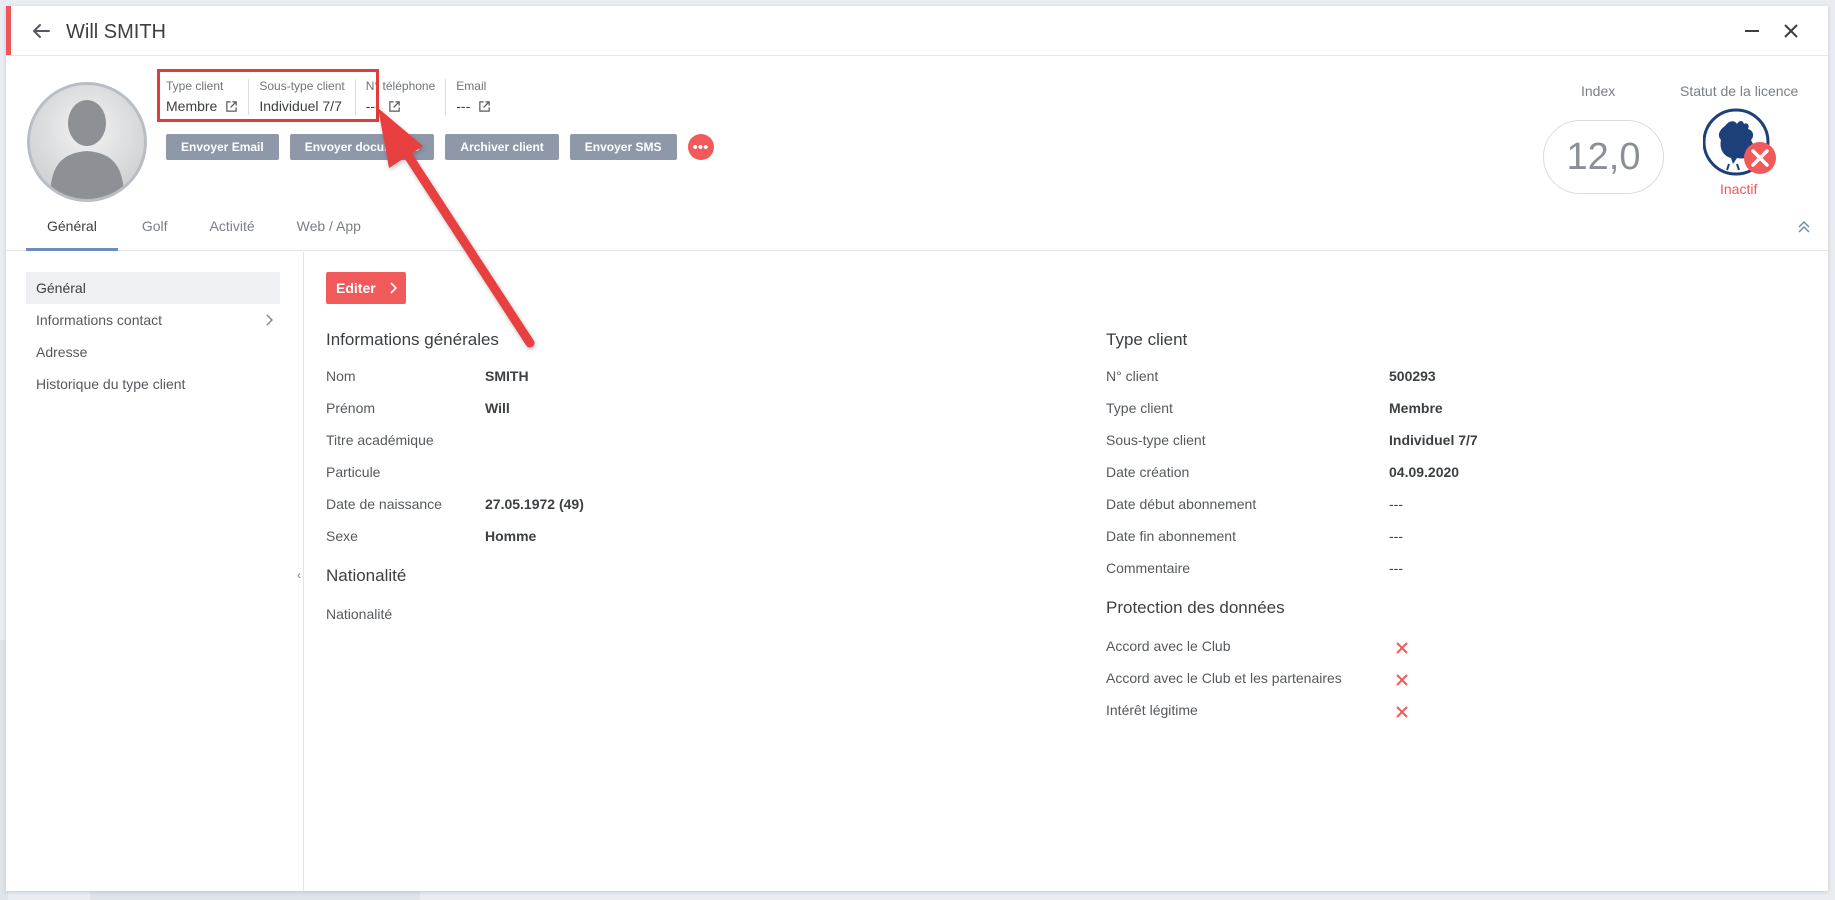 The width and height of the screenshot is (1835, 900). I want to click on section-title-client-type: Type client, so click(1147, 339).